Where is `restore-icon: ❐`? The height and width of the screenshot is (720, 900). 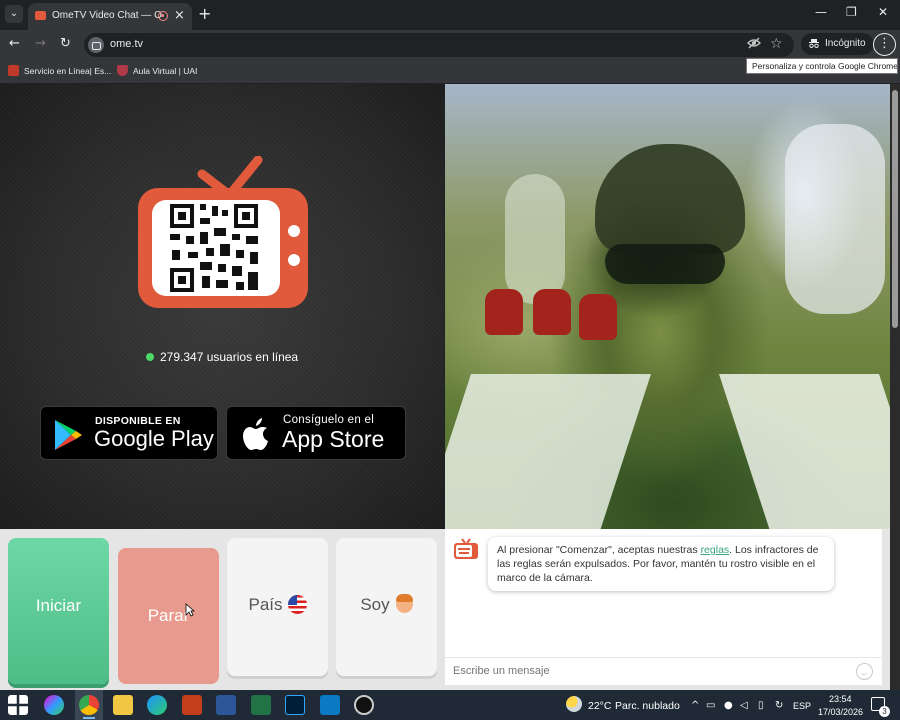
restore-icon: ❐ is located at coordinates (851, 12).